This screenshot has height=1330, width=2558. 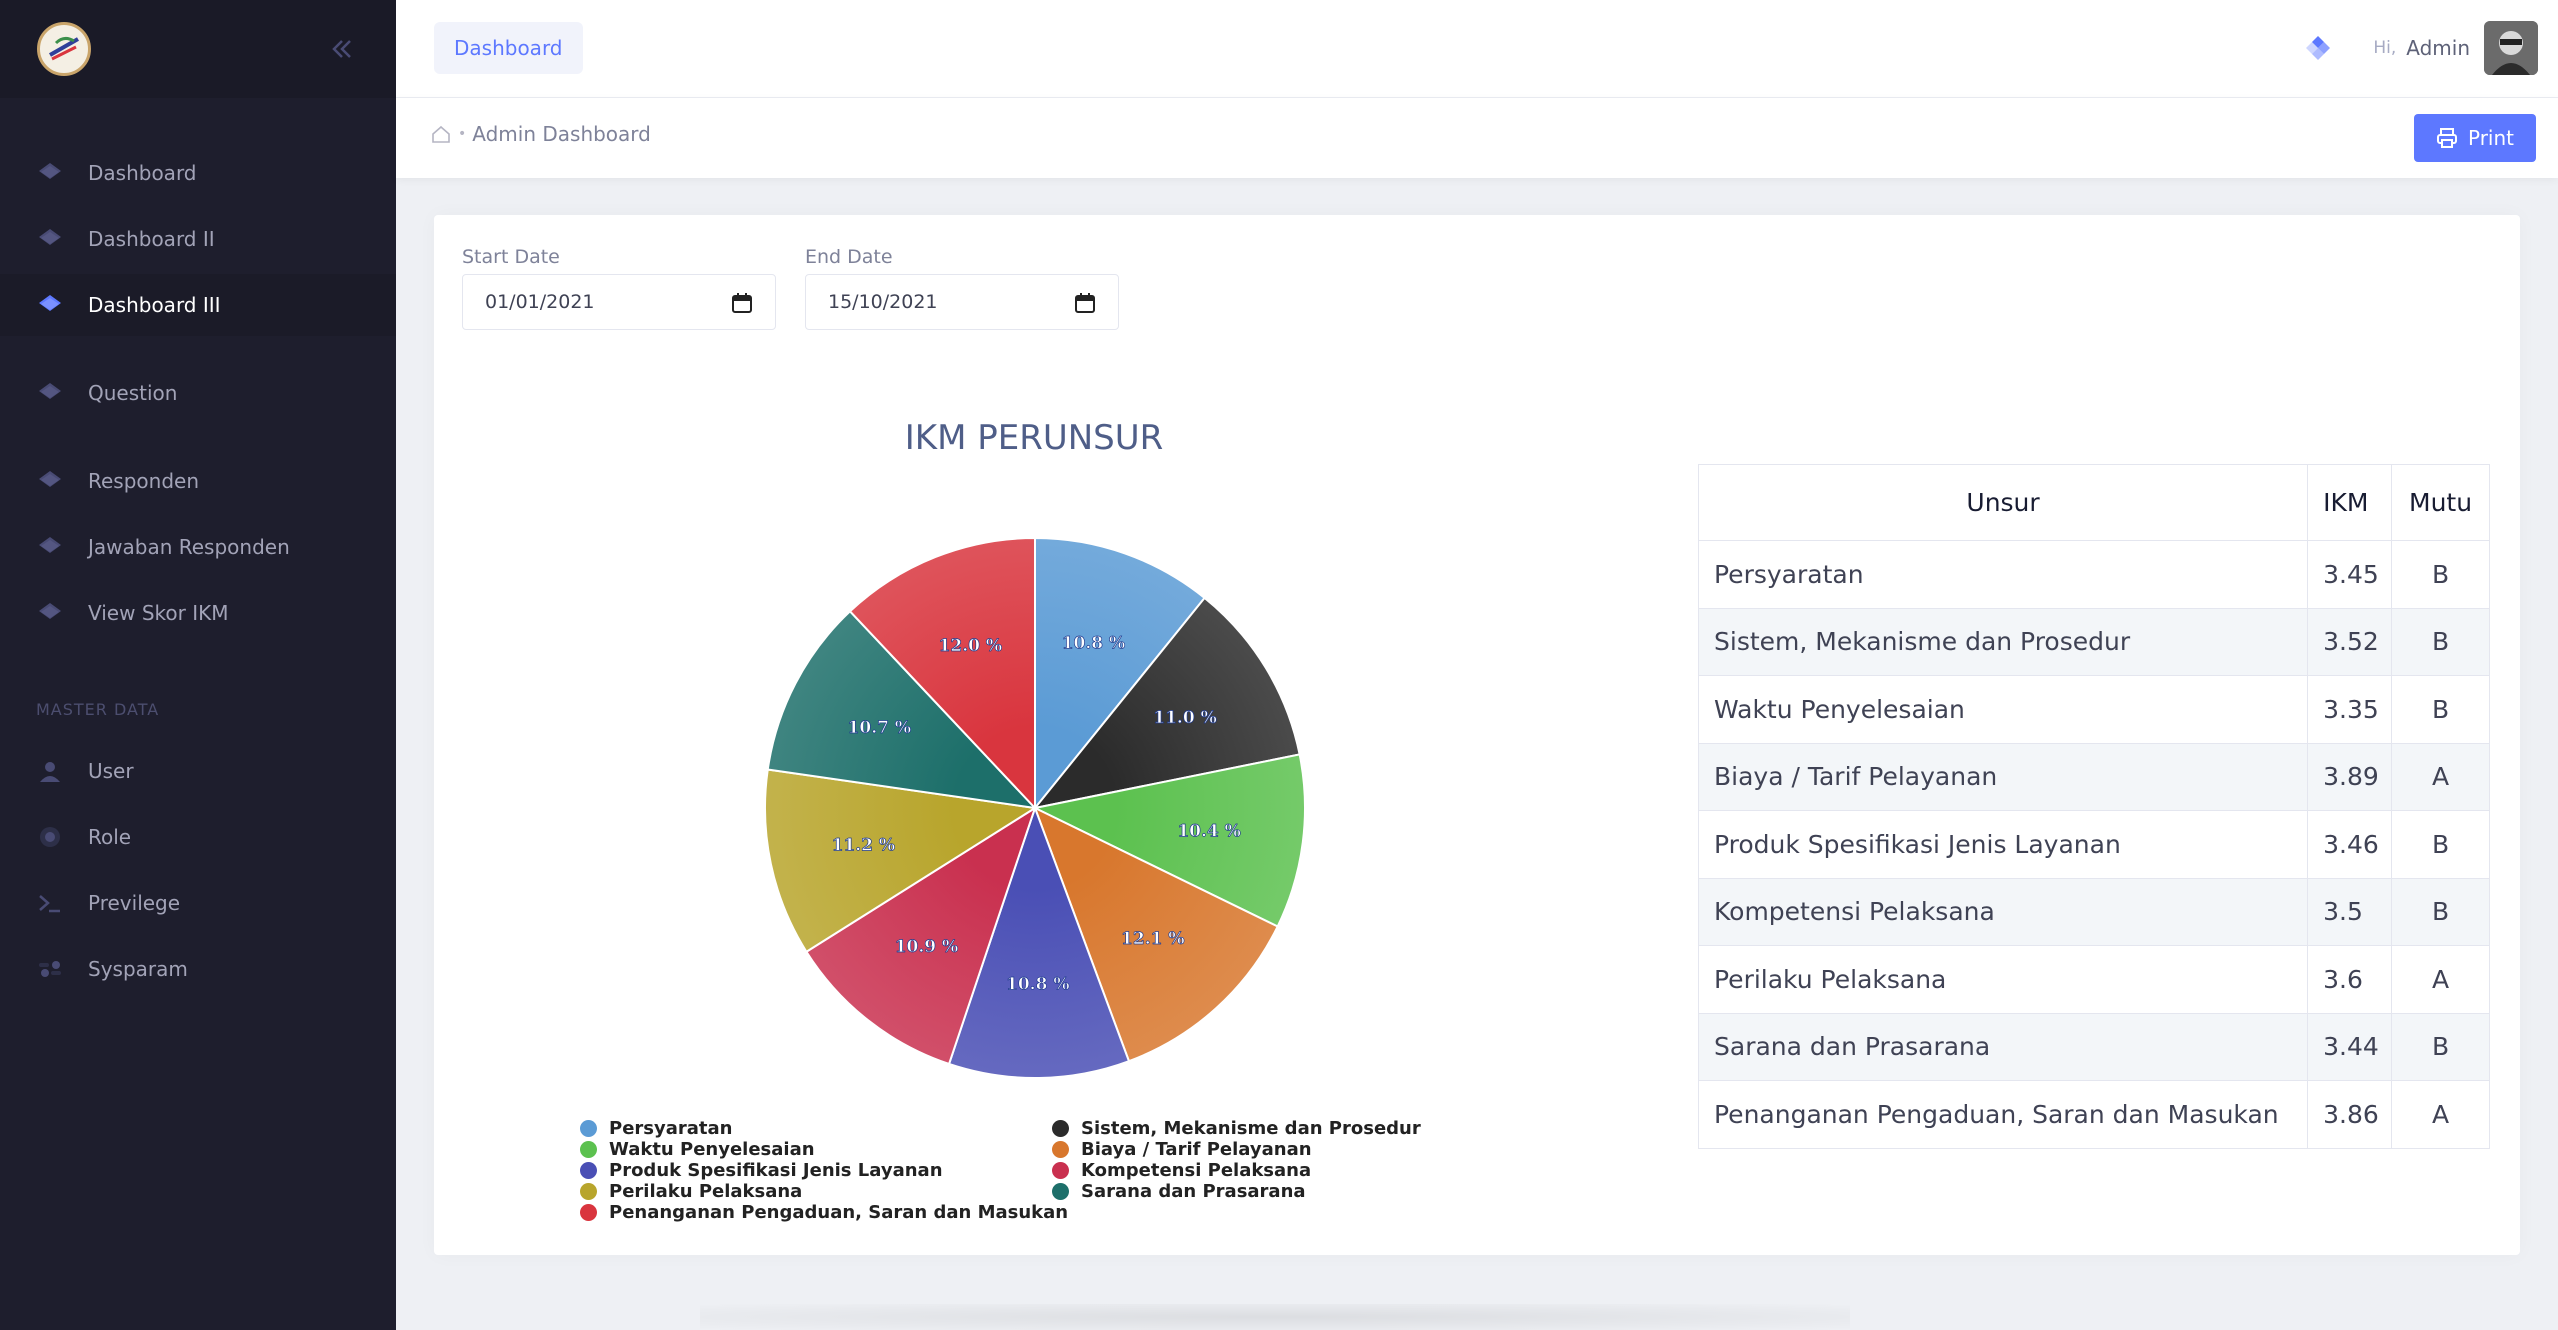 I want to click on legend-label: Kompetensi Pelaksana, so click(x=1196, y=1170).